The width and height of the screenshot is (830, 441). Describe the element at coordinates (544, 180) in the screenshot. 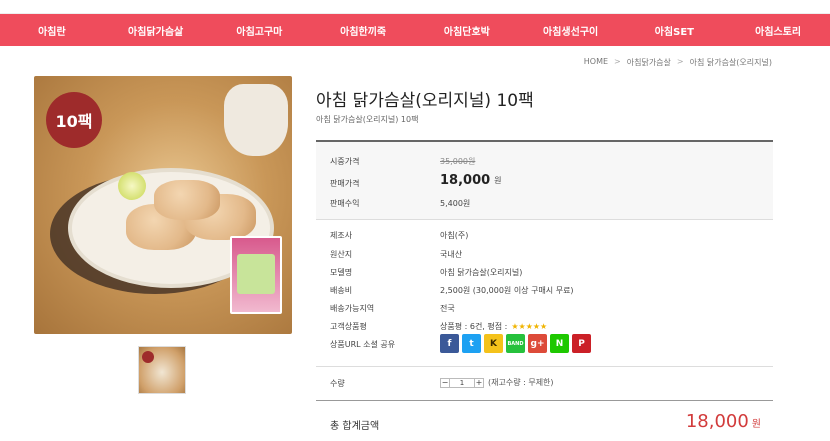

I see `price-box: 시중가격 35,000원 판매가격 18,000 원 판매수익 5,400원` at that location.